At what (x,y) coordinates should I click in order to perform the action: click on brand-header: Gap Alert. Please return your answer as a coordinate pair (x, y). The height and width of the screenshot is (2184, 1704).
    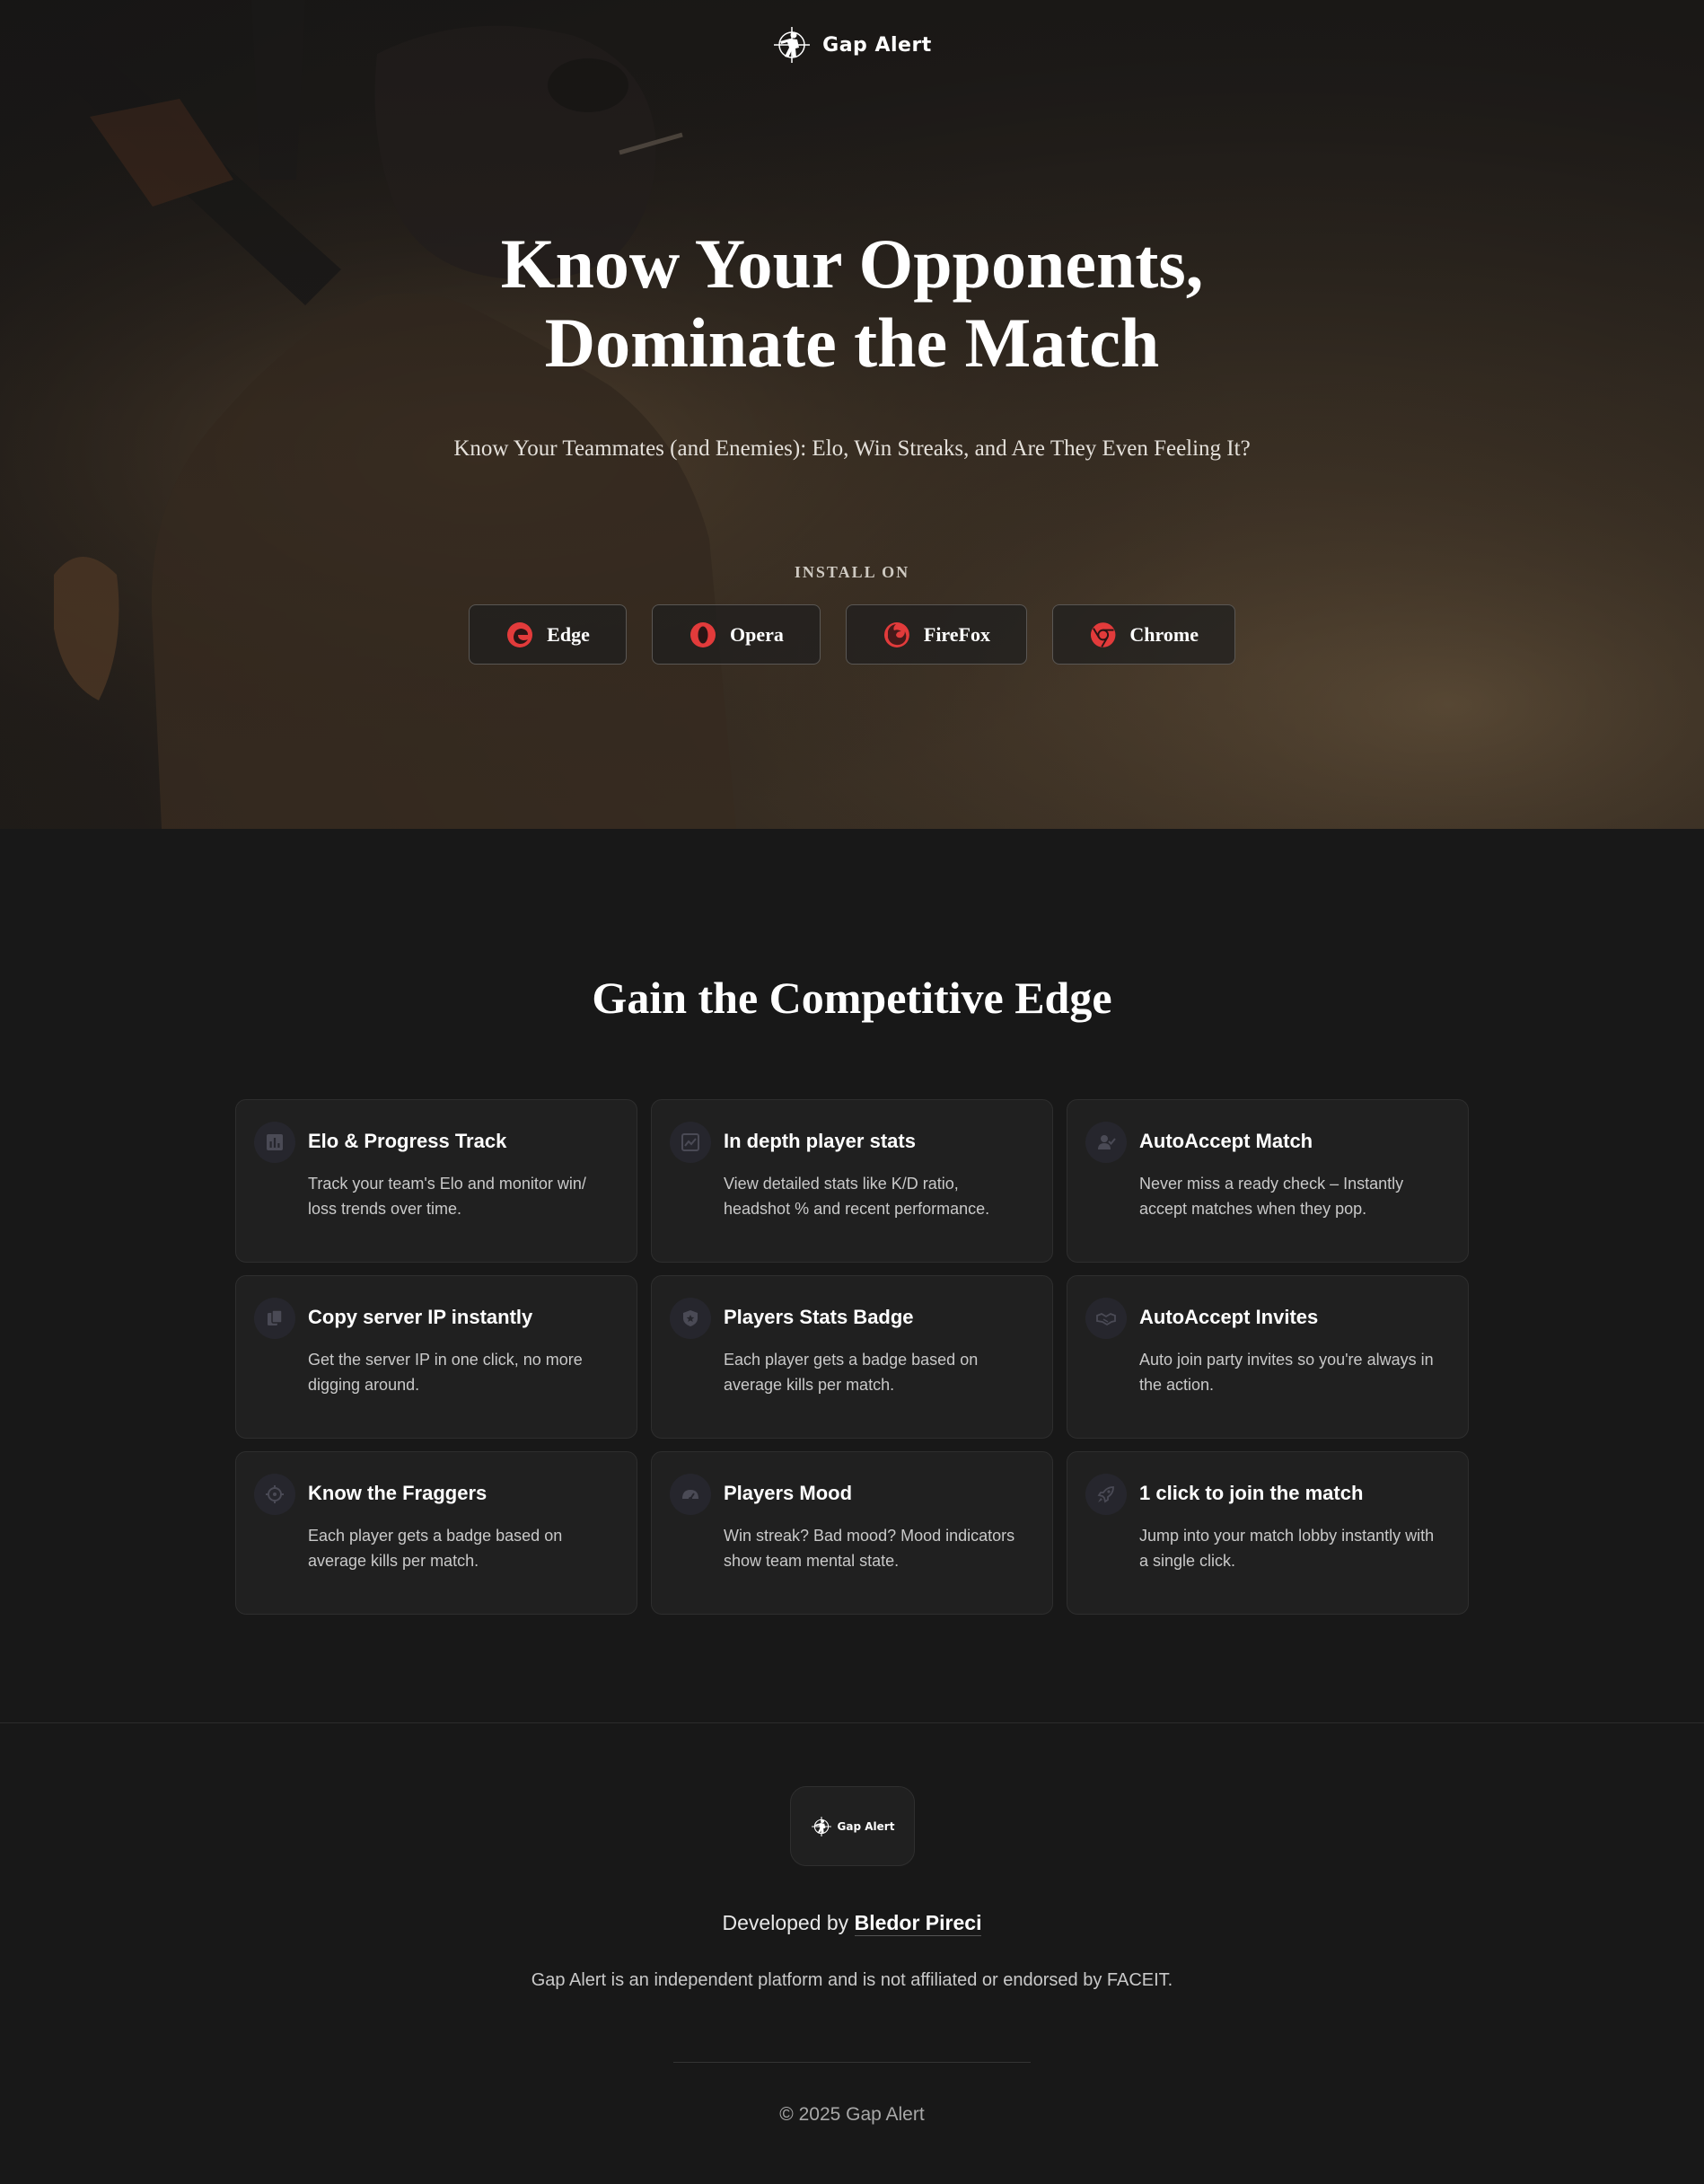
    Looking at the image, I should click on (852, 45).